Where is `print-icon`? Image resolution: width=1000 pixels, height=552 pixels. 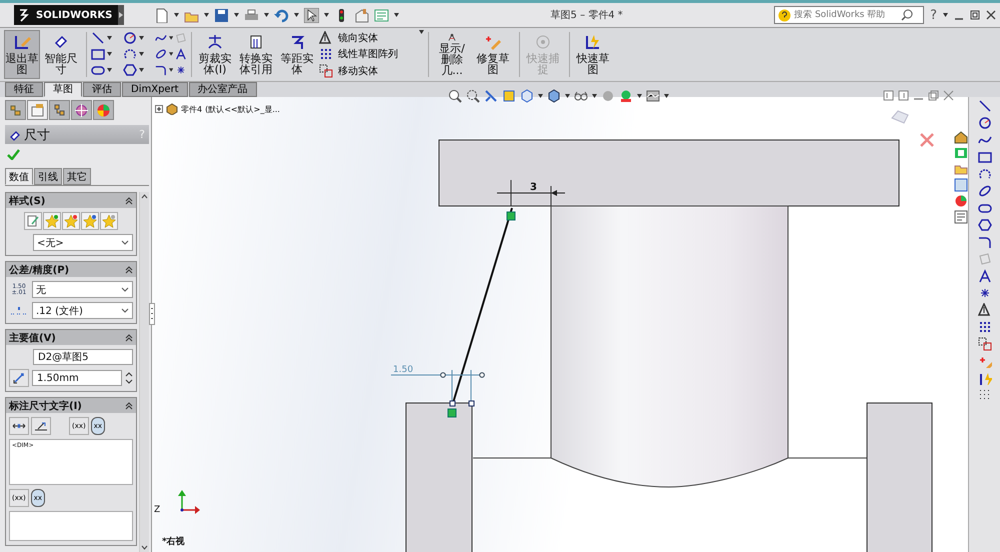
print-icon is located at coordinates (252, 15).